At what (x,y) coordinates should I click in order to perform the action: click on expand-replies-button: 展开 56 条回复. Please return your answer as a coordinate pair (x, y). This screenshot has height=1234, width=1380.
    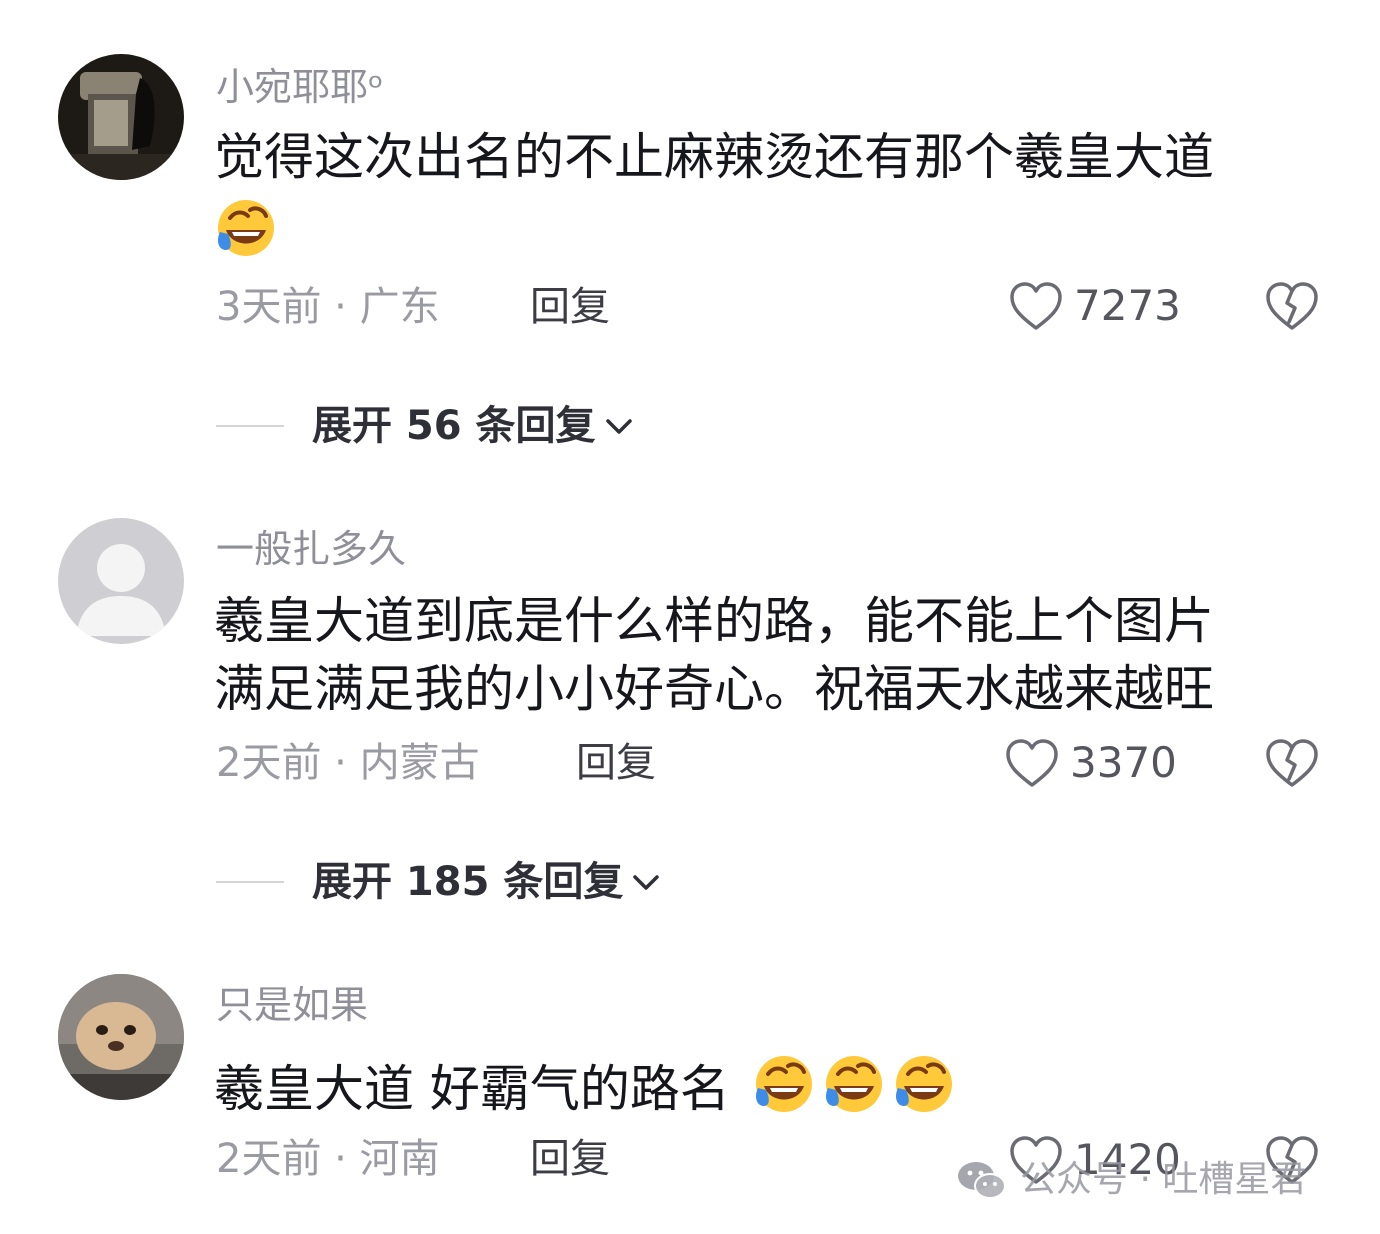
    Looking at the image, I should click on (426, 426).